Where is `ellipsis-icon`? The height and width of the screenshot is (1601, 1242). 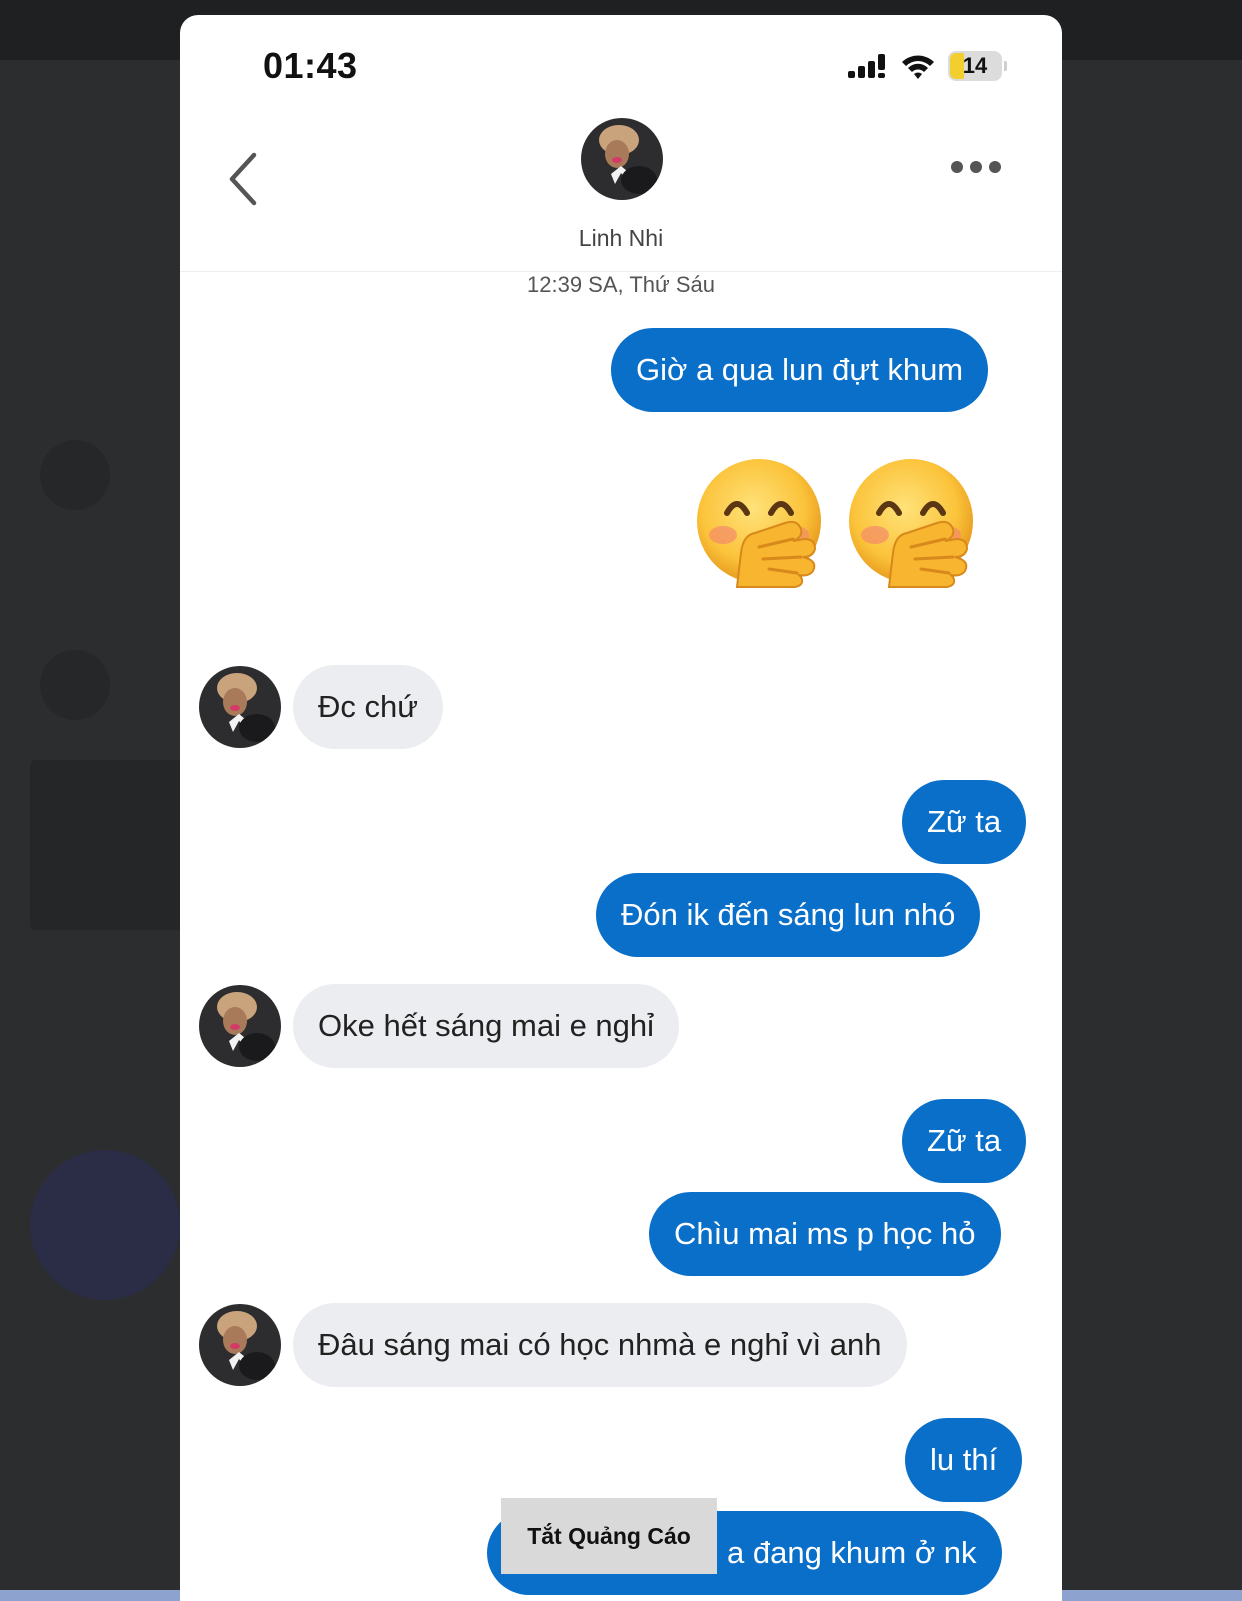 ellipsis-icon is located at coordinates (976, 167).